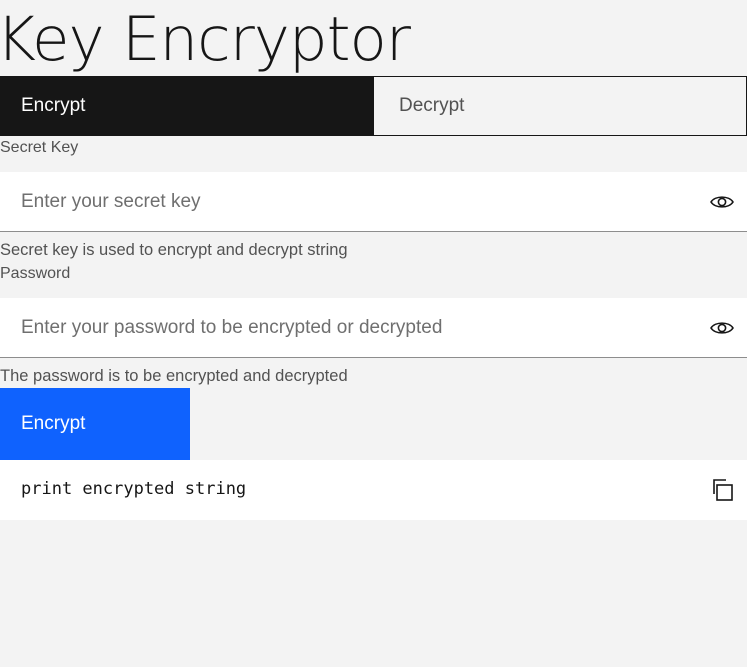 This screenshot has width=747, height=667. What do you see at coordinates (95, 424) in the screenshot?
I see `encrypt-button: Encrypt` at bounding box center [95, 424].